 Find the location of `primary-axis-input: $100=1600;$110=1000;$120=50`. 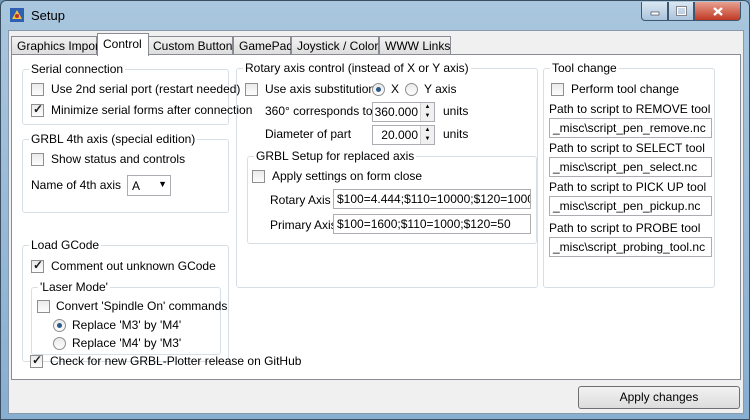

primary-axis-input: $100=1600;$110=1000;$120=50 is located at coordinates (432, 224).